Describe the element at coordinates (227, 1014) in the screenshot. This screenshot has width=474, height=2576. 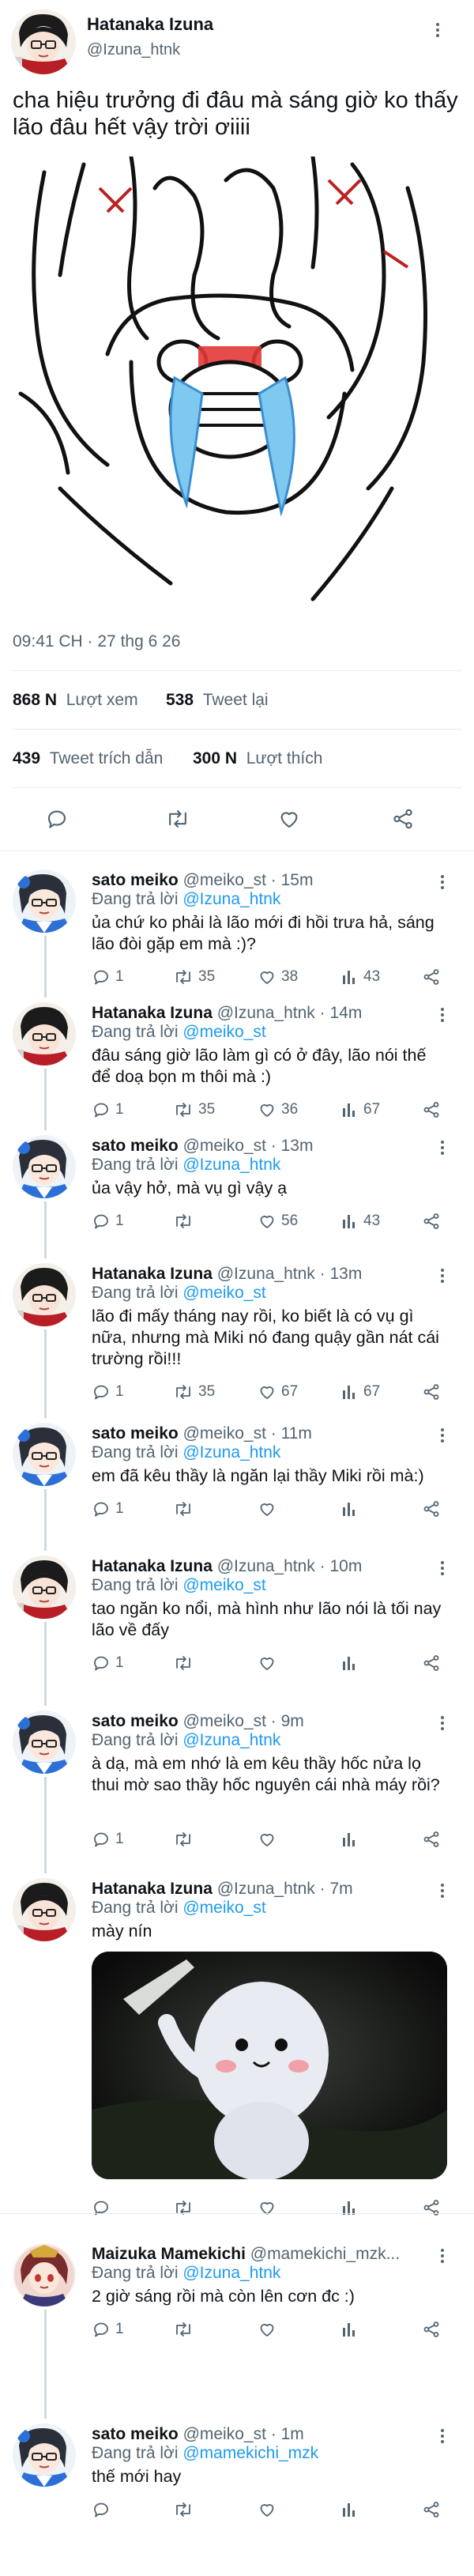
I see `reply-author: Hatanaka Izuna @Izuna_htnk · 14m` at that location.